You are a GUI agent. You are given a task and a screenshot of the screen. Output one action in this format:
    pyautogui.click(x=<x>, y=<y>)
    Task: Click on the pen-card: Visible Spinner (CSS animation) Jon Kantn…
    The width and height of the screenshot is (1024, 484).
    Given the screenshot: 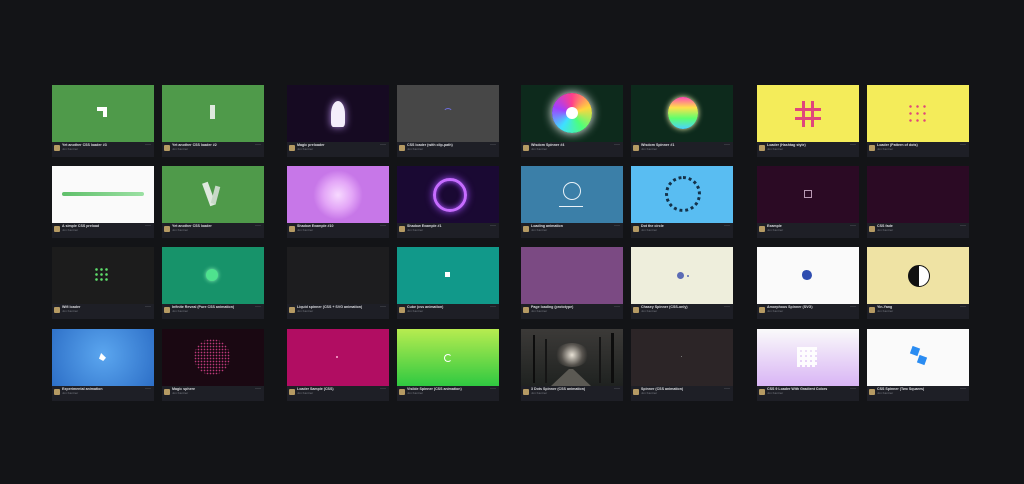 What is the action you would take?
    pyautogui.click(x=448, y=365)
    